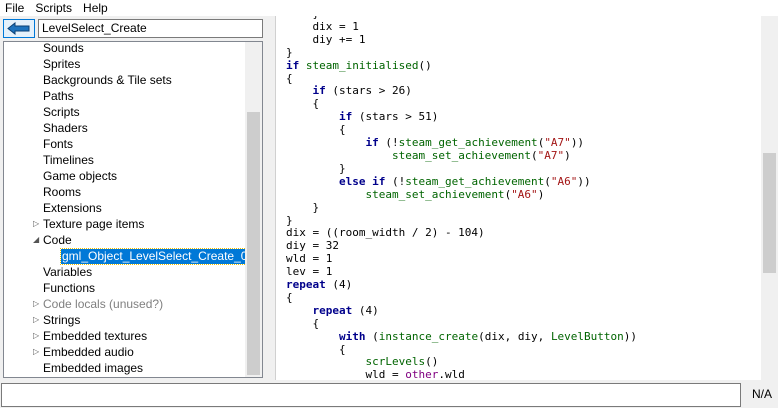 This screenshot has height=408, width=778. I want to click on code-token: (!, so click(395, 181).